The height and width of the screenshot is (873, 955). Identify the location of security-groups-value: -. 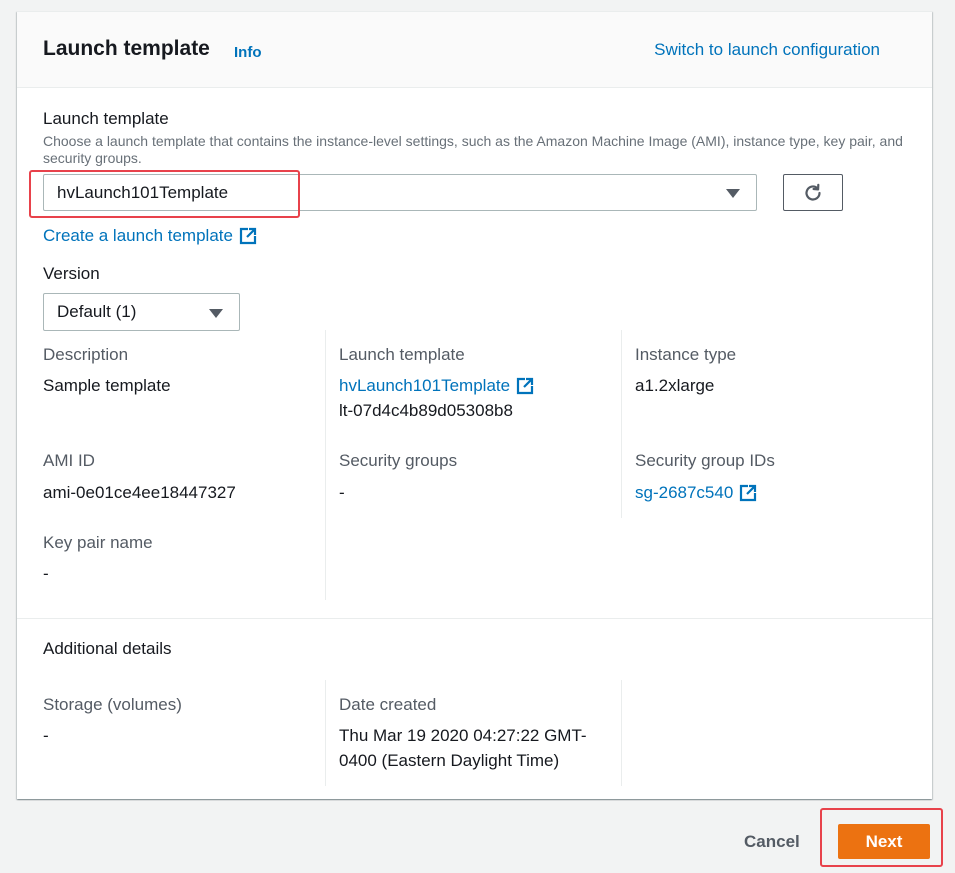
(342, 492).